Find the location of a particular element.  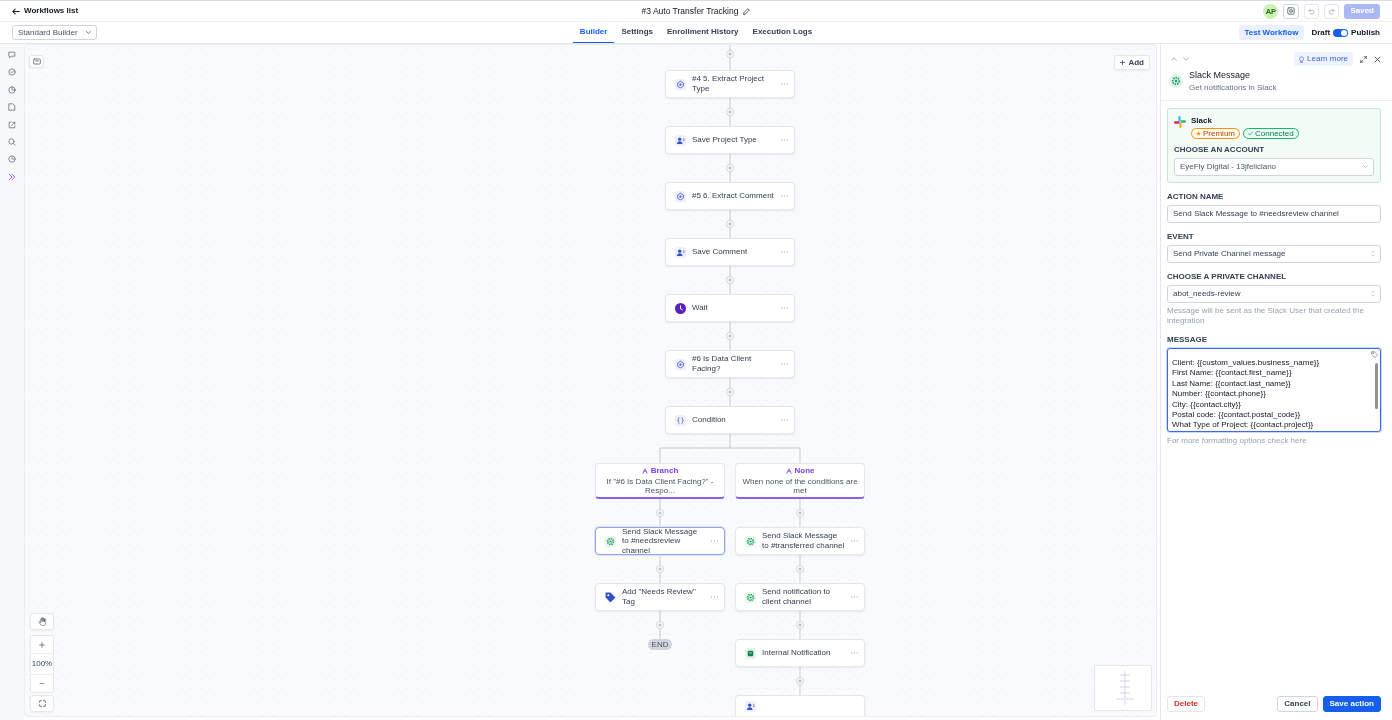

hand-icon is located at coordinates (42, 621).